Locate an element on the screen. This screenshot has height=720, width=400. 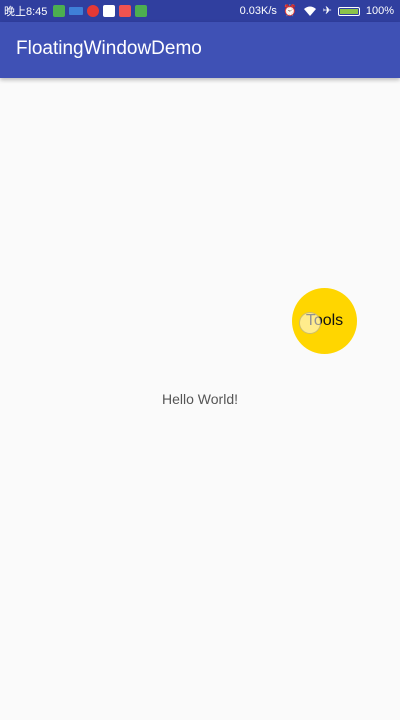
network-speed: 0.03K/s is located at coordinates (258, 11).